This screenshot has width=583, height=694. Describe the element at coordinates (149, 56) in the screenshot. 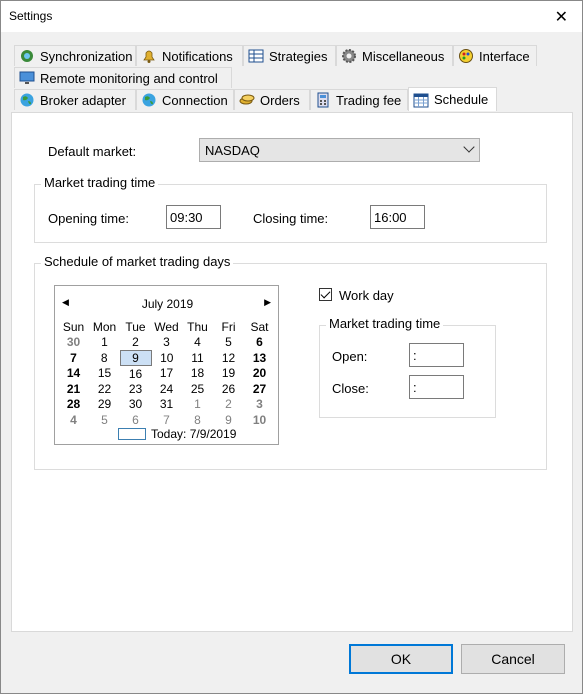

I see `bell-icon` at that location.